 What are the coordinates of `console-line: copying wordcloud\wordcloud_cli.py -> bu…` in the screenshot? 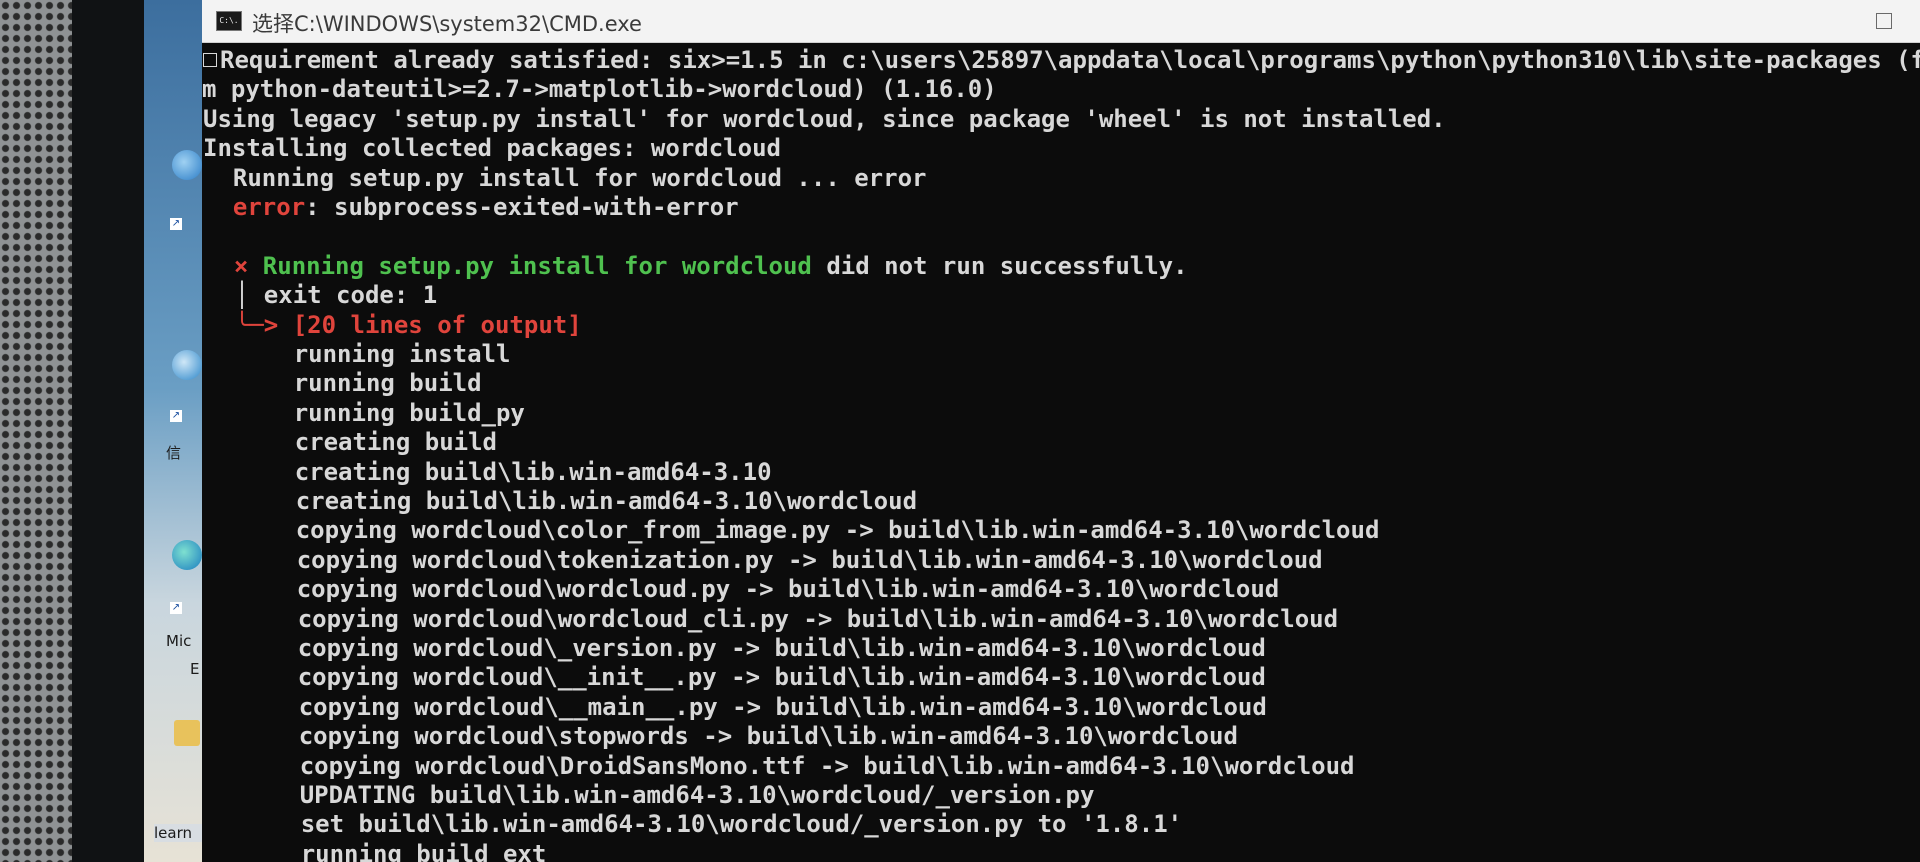 It's located at (770, 619).